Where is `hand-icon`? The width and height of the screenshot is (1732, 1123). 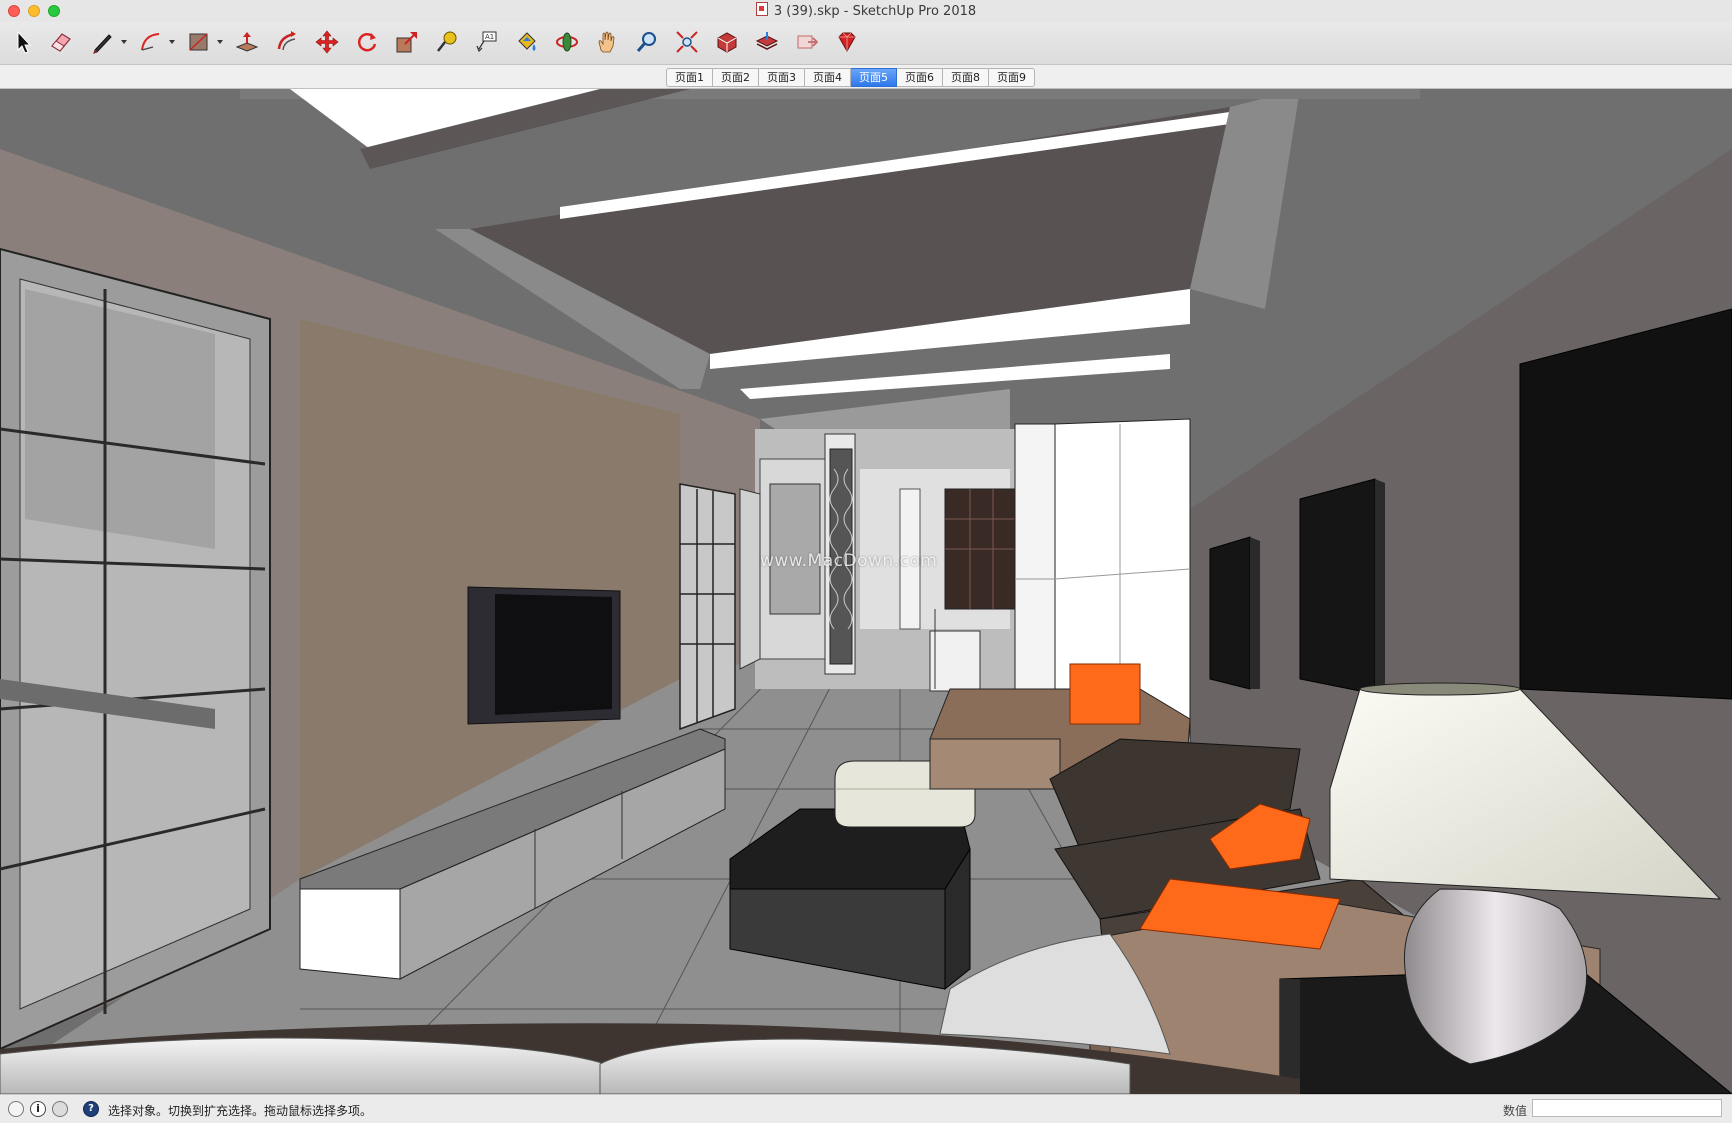 hand-icon is located at coordinates (606, 42).